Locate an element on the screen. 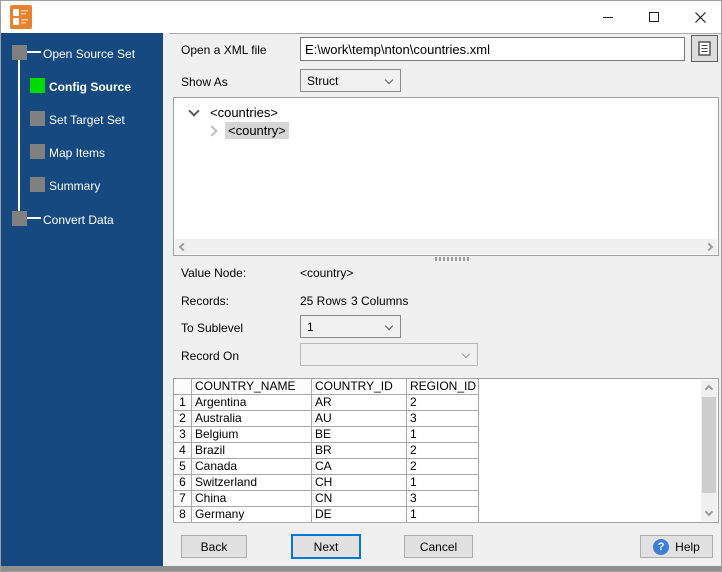  panel-top-border is located at coordinates (445, 33).